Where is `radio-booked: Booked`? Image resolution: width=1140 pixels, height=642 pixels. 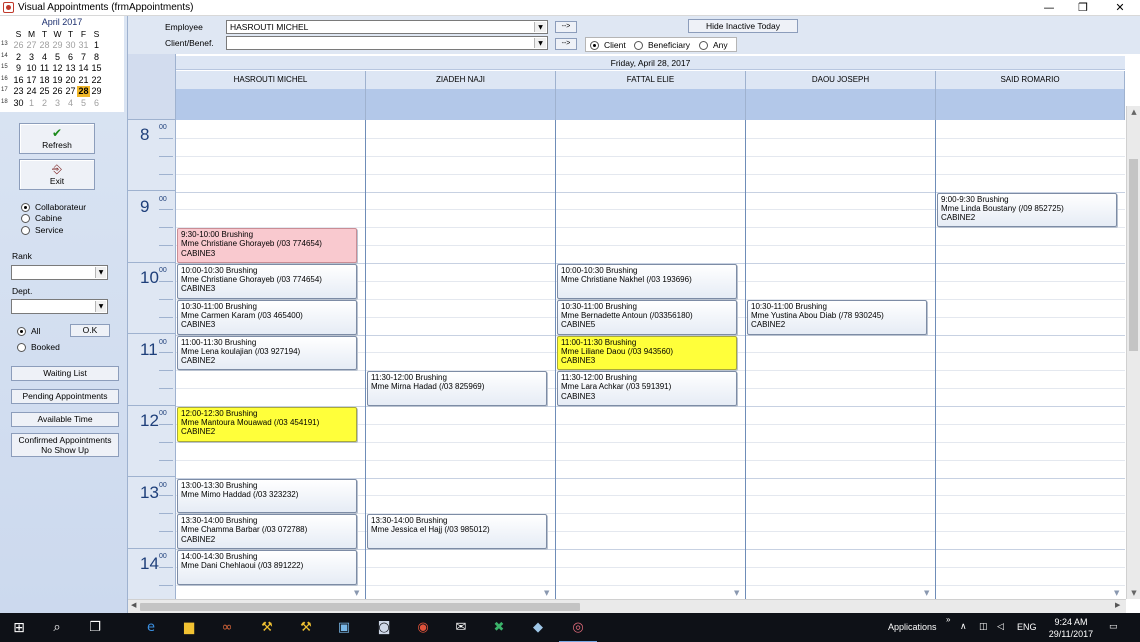 radio-booked: Booked is located at coordinates (38, 347).